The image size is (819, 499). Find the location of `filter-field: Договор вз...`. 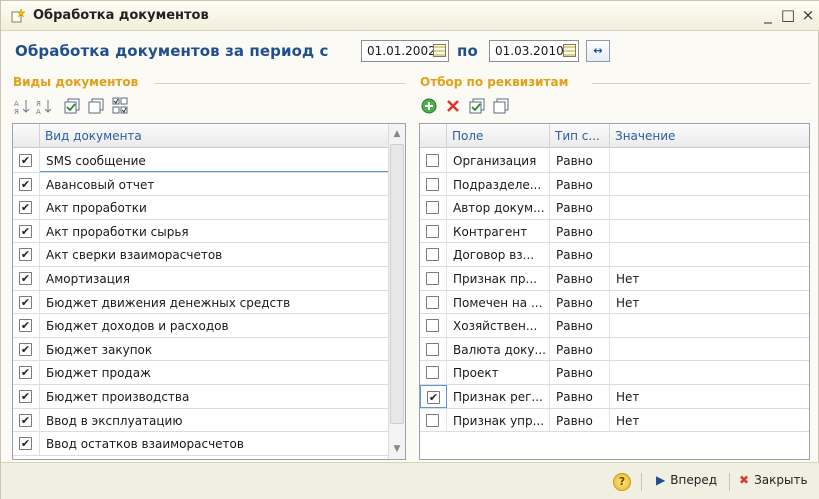

filter-field: Договор вз... is located at coordinates (498, 255).